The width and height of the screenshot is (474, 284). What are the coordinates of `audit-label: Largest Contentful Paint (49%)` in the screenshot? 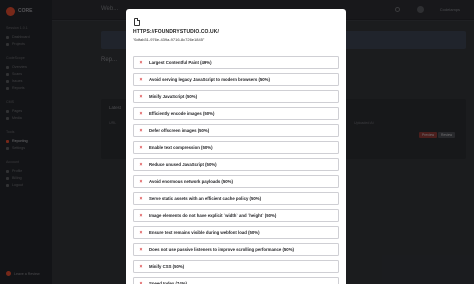 It's located at (180, 62).